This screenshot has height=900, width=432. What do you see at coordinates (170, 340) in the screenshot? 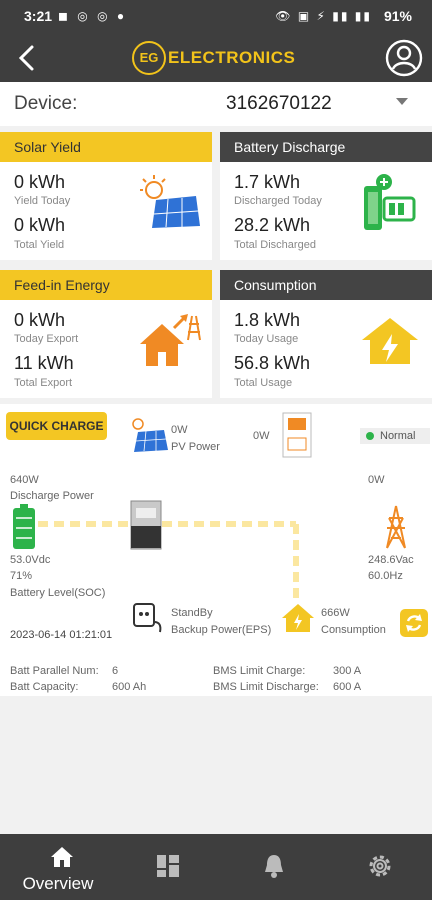
I see `house-export-icon` at bounding box center [170, 340].